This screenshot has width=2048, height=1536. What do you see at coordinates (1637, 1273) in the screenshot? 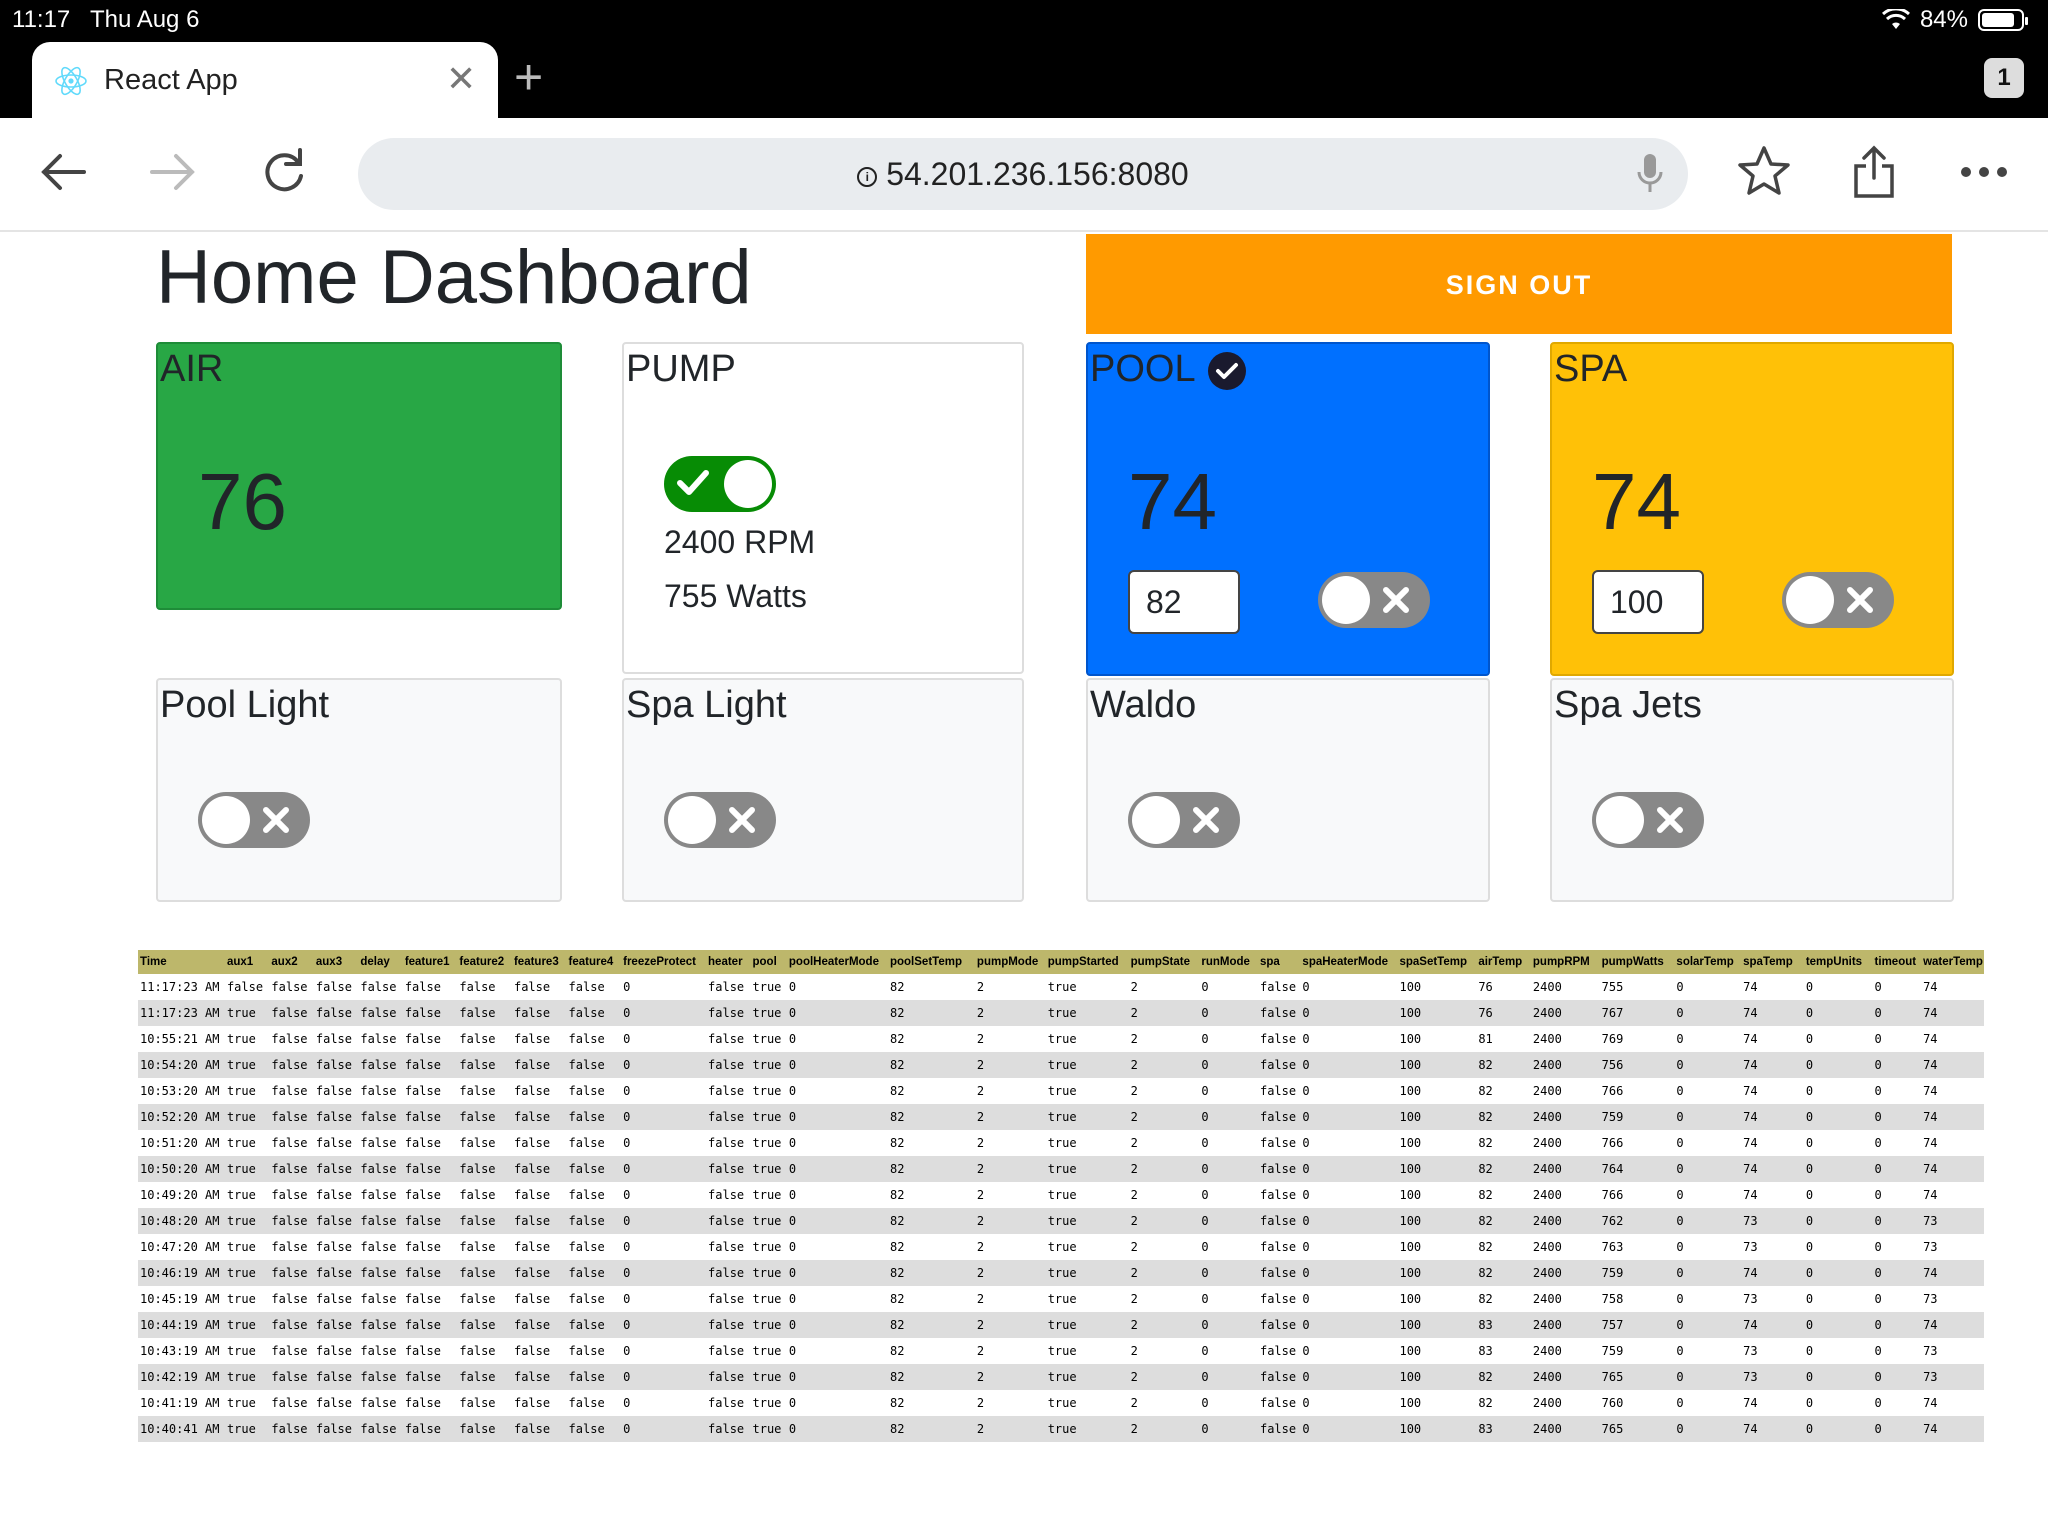
I see `table-cell: 759` at bounding box center [1637, 1273].